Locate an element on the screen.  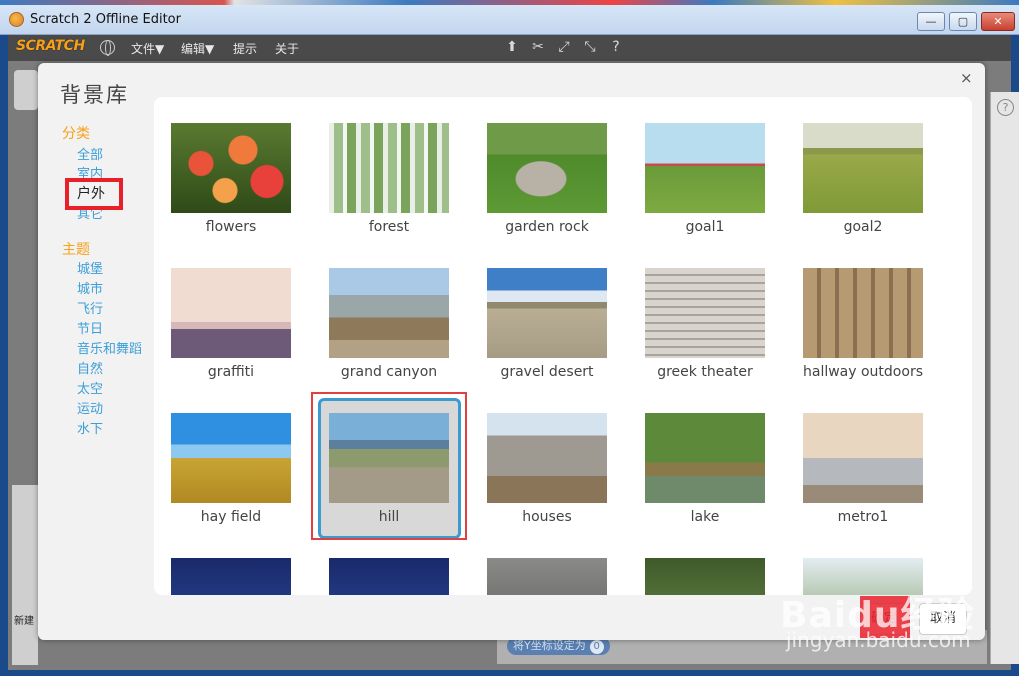
set-y-label: 将Y坐标设定为 is located at coordinates (549, 645).